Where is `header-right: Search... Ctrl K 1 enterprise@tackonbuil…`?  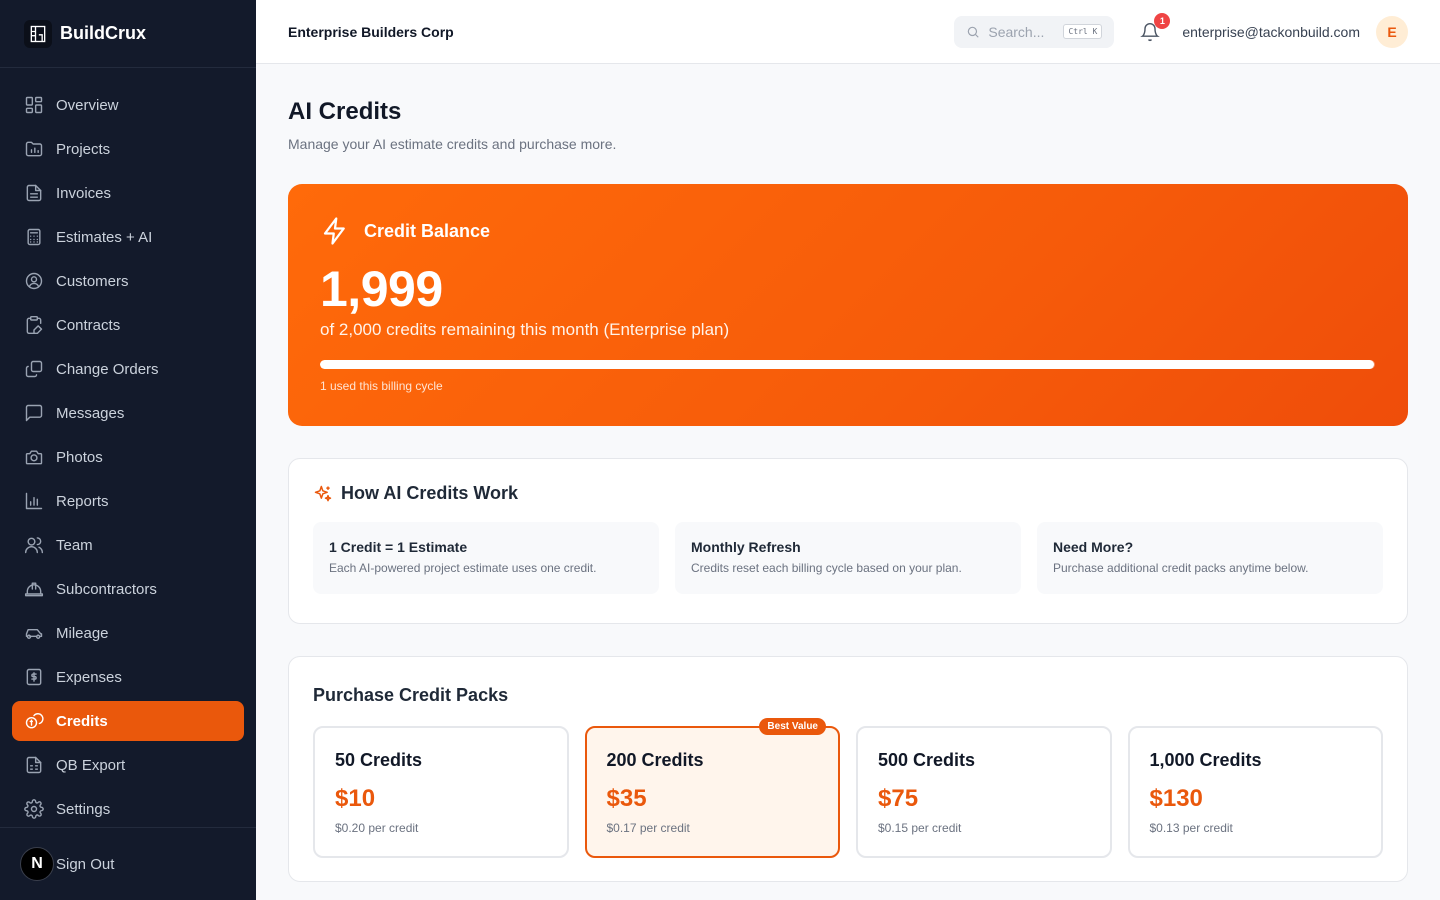 header-right: Search... Ctrl K 1 enterprise@tackonbuil… is located at coordinates (1181, 30).